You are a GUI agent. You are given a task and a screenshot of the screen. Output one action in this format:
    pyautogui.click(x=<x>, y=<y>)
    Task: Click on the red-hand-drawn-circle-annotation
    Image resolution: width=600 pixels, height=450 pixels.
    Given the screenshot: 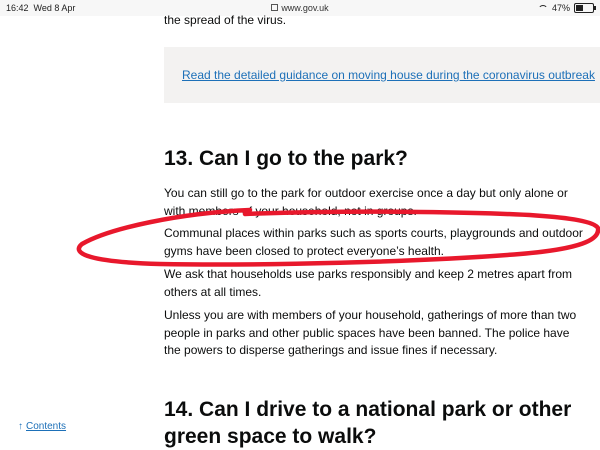 What is the action you would take?
    pyautogui.click(x=338, y=237)
    